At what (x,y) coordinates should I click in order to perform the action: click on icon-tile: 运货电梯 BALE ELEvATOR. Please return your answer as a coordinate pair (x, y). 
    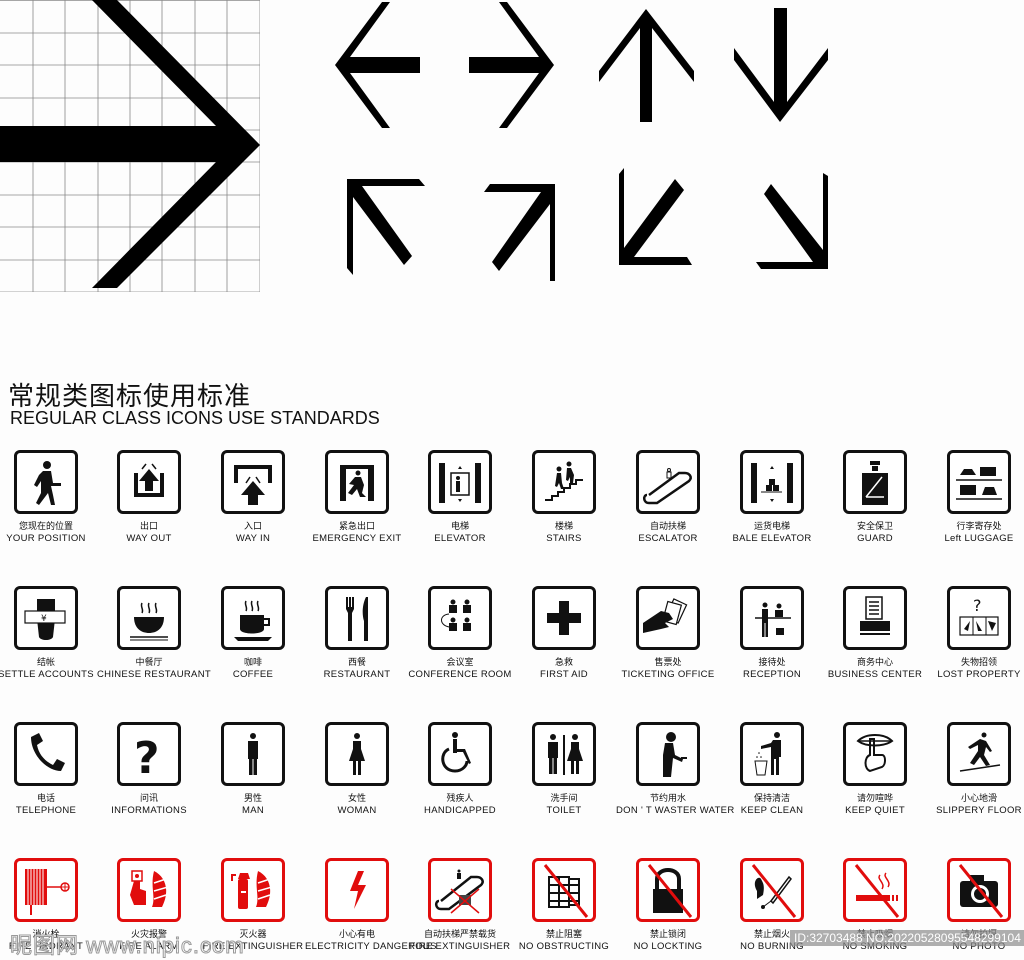
    Looking at the image, I should click on (772, 497).